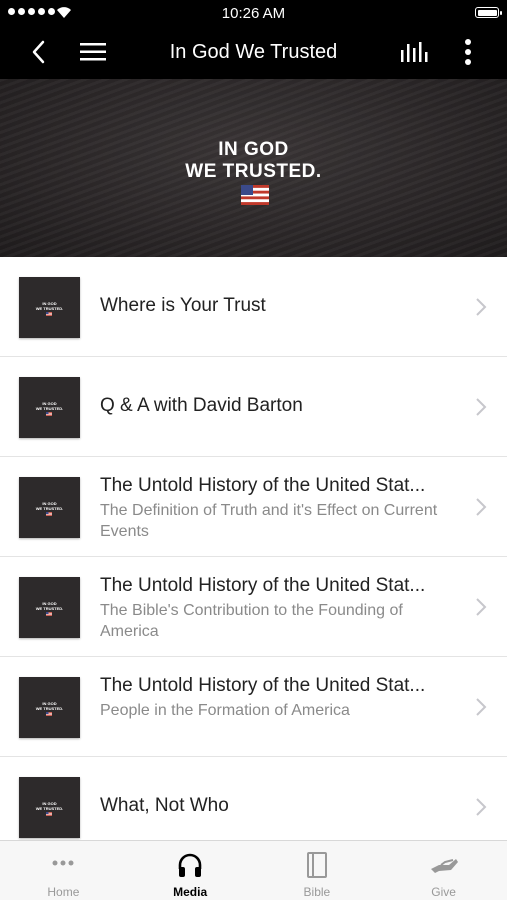 The height and width of the screenshot is (900, 507). Describe the element at coordinates (201, 405) in the screenshot. I see `item-title: Q & A with David Barton` at that location.